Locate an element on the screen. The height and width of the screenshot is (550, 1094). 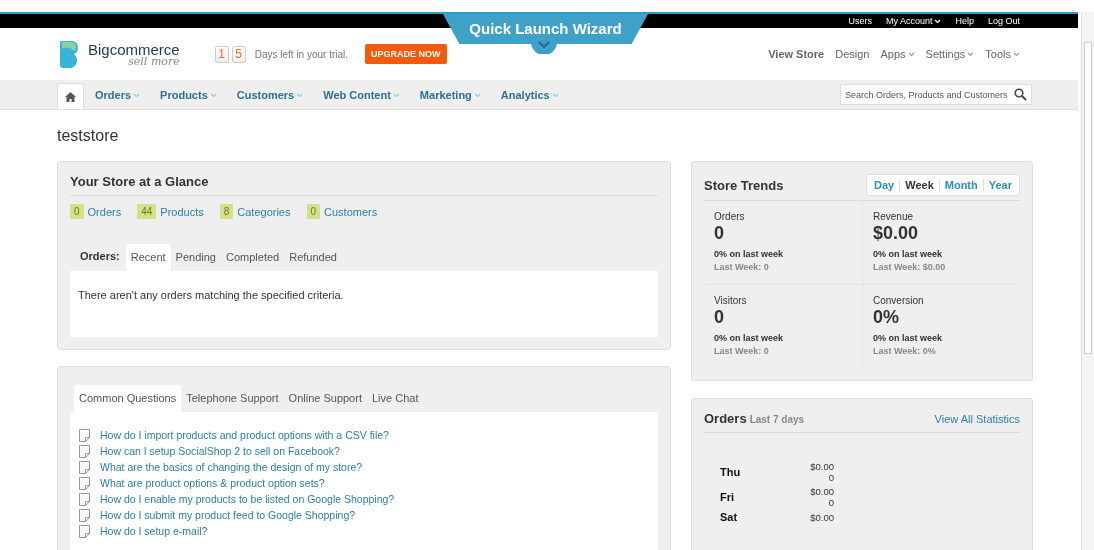
period-tab: Day is located at coordinates (884, 185).